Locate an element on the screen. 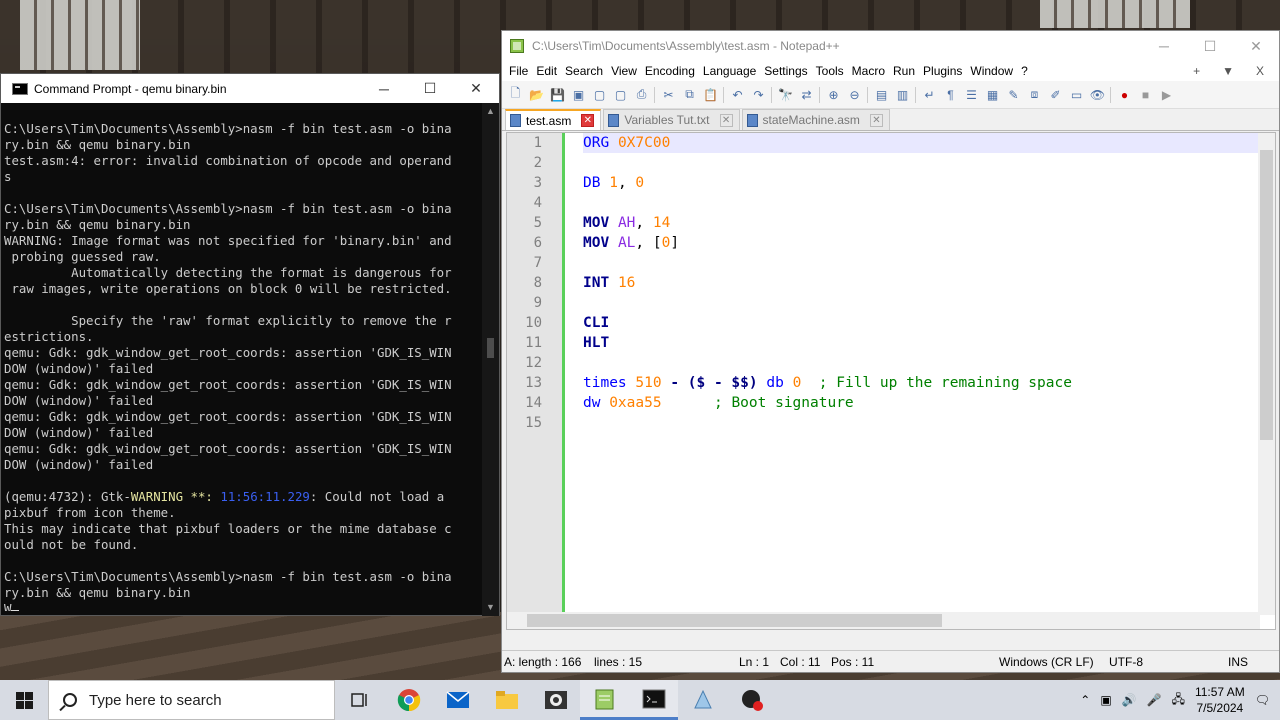  replace-icon: ⇄ is located at coordinates (806, 94).